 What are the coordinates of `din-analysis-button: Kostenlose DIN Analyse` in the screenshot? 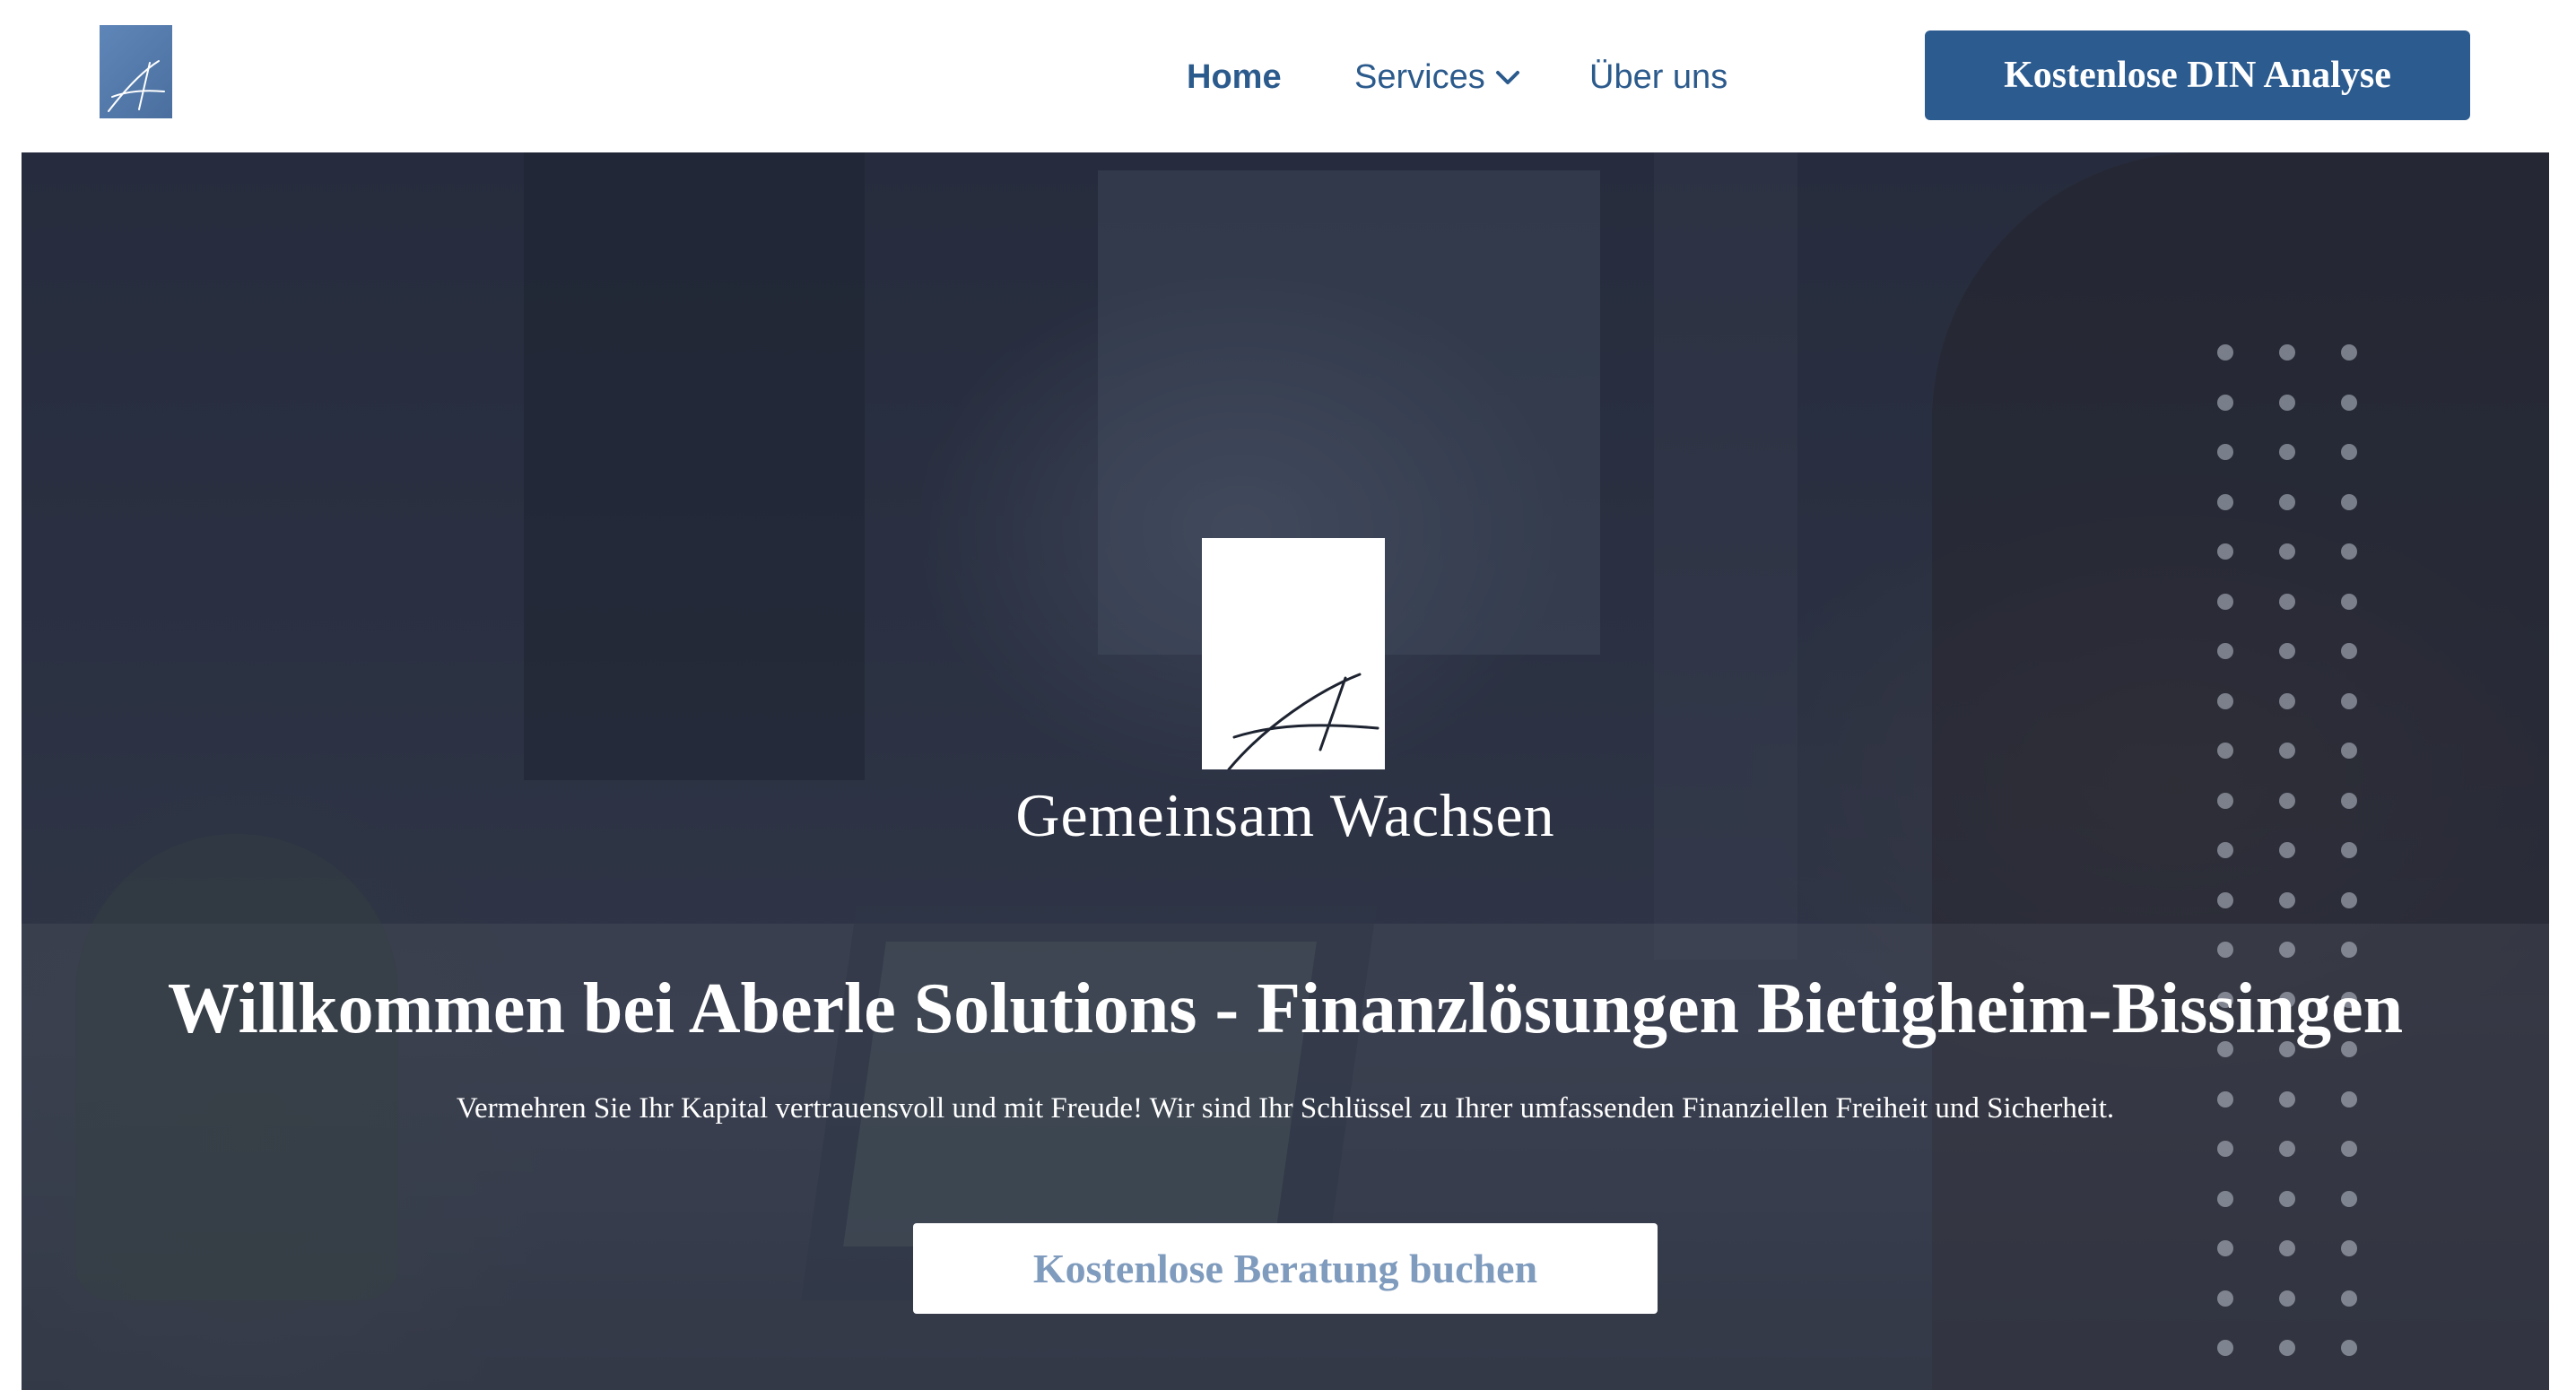 It's located at (2197, 75).